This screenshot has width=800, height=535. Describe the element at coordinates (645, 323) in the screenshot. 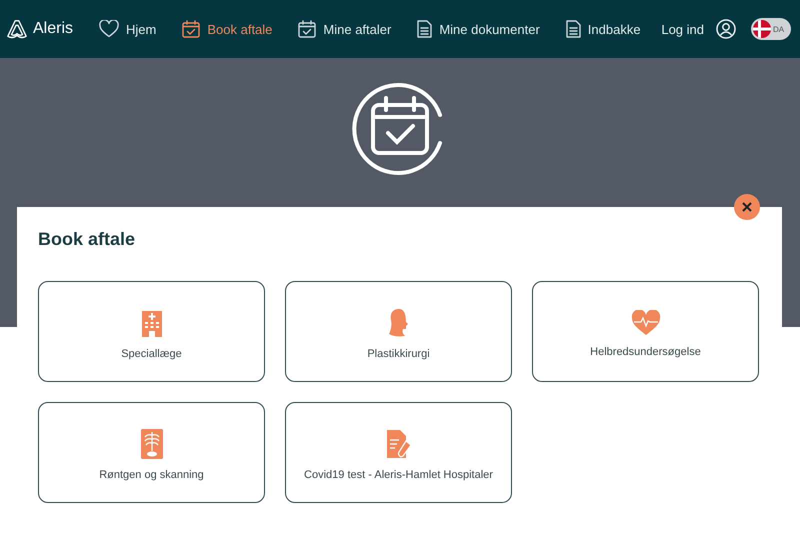

I see `heartbeat-icon` at that location.